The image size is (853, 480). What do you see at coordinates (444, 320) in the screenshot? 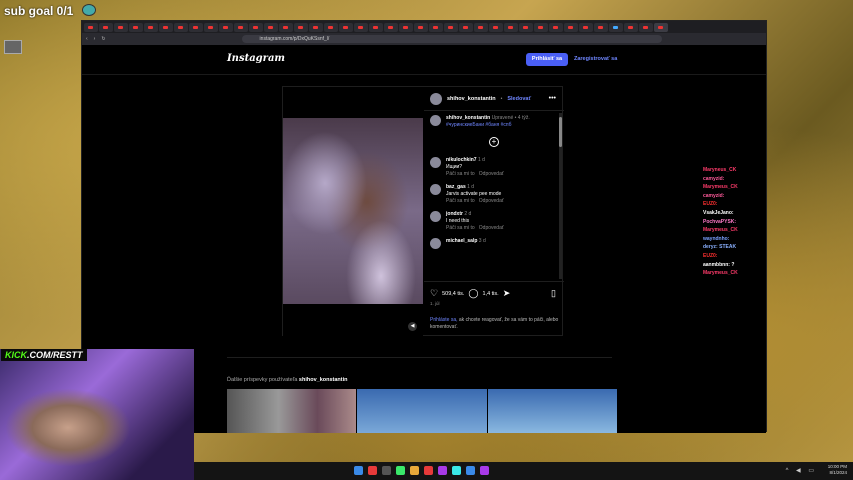
I see `login-prompt-link: Prihláste sa,` at bounding box center [444, 320].